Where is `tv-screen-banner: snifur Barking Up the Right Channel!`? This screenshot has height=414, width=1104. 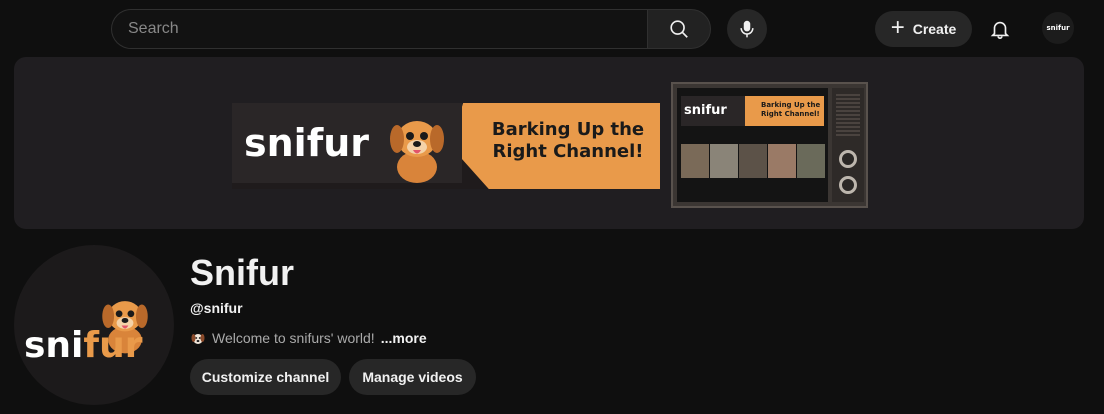
tv-screen-banner: snifur Barking Up the Right Channel! is located at coordinates (752, 111).